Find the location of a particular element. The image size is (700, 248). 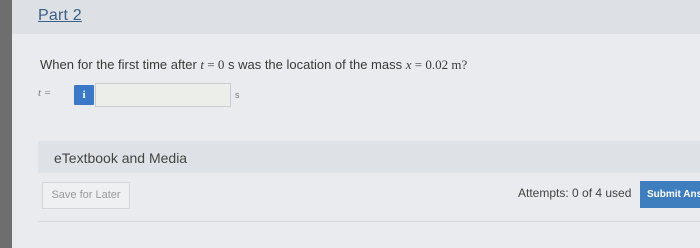

etextbook-label: eTextbook and Media is located at coordinates (121, 158).